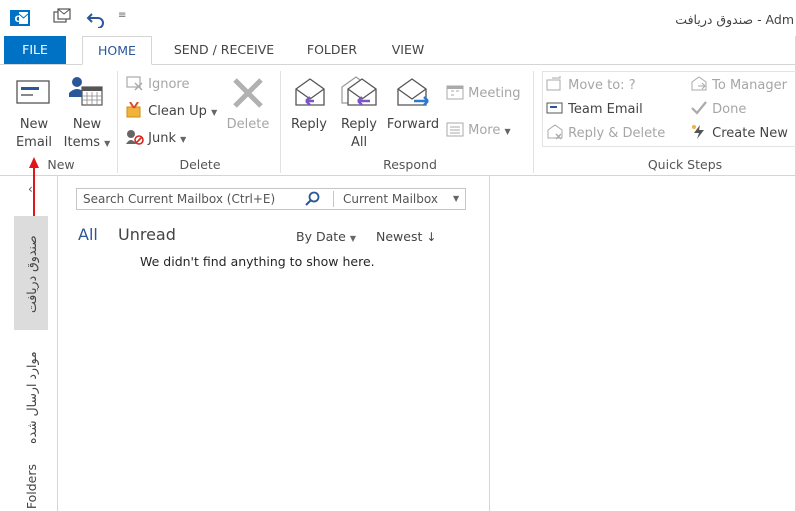  I want to click on filter-all-tab: All, so click(88, 234).